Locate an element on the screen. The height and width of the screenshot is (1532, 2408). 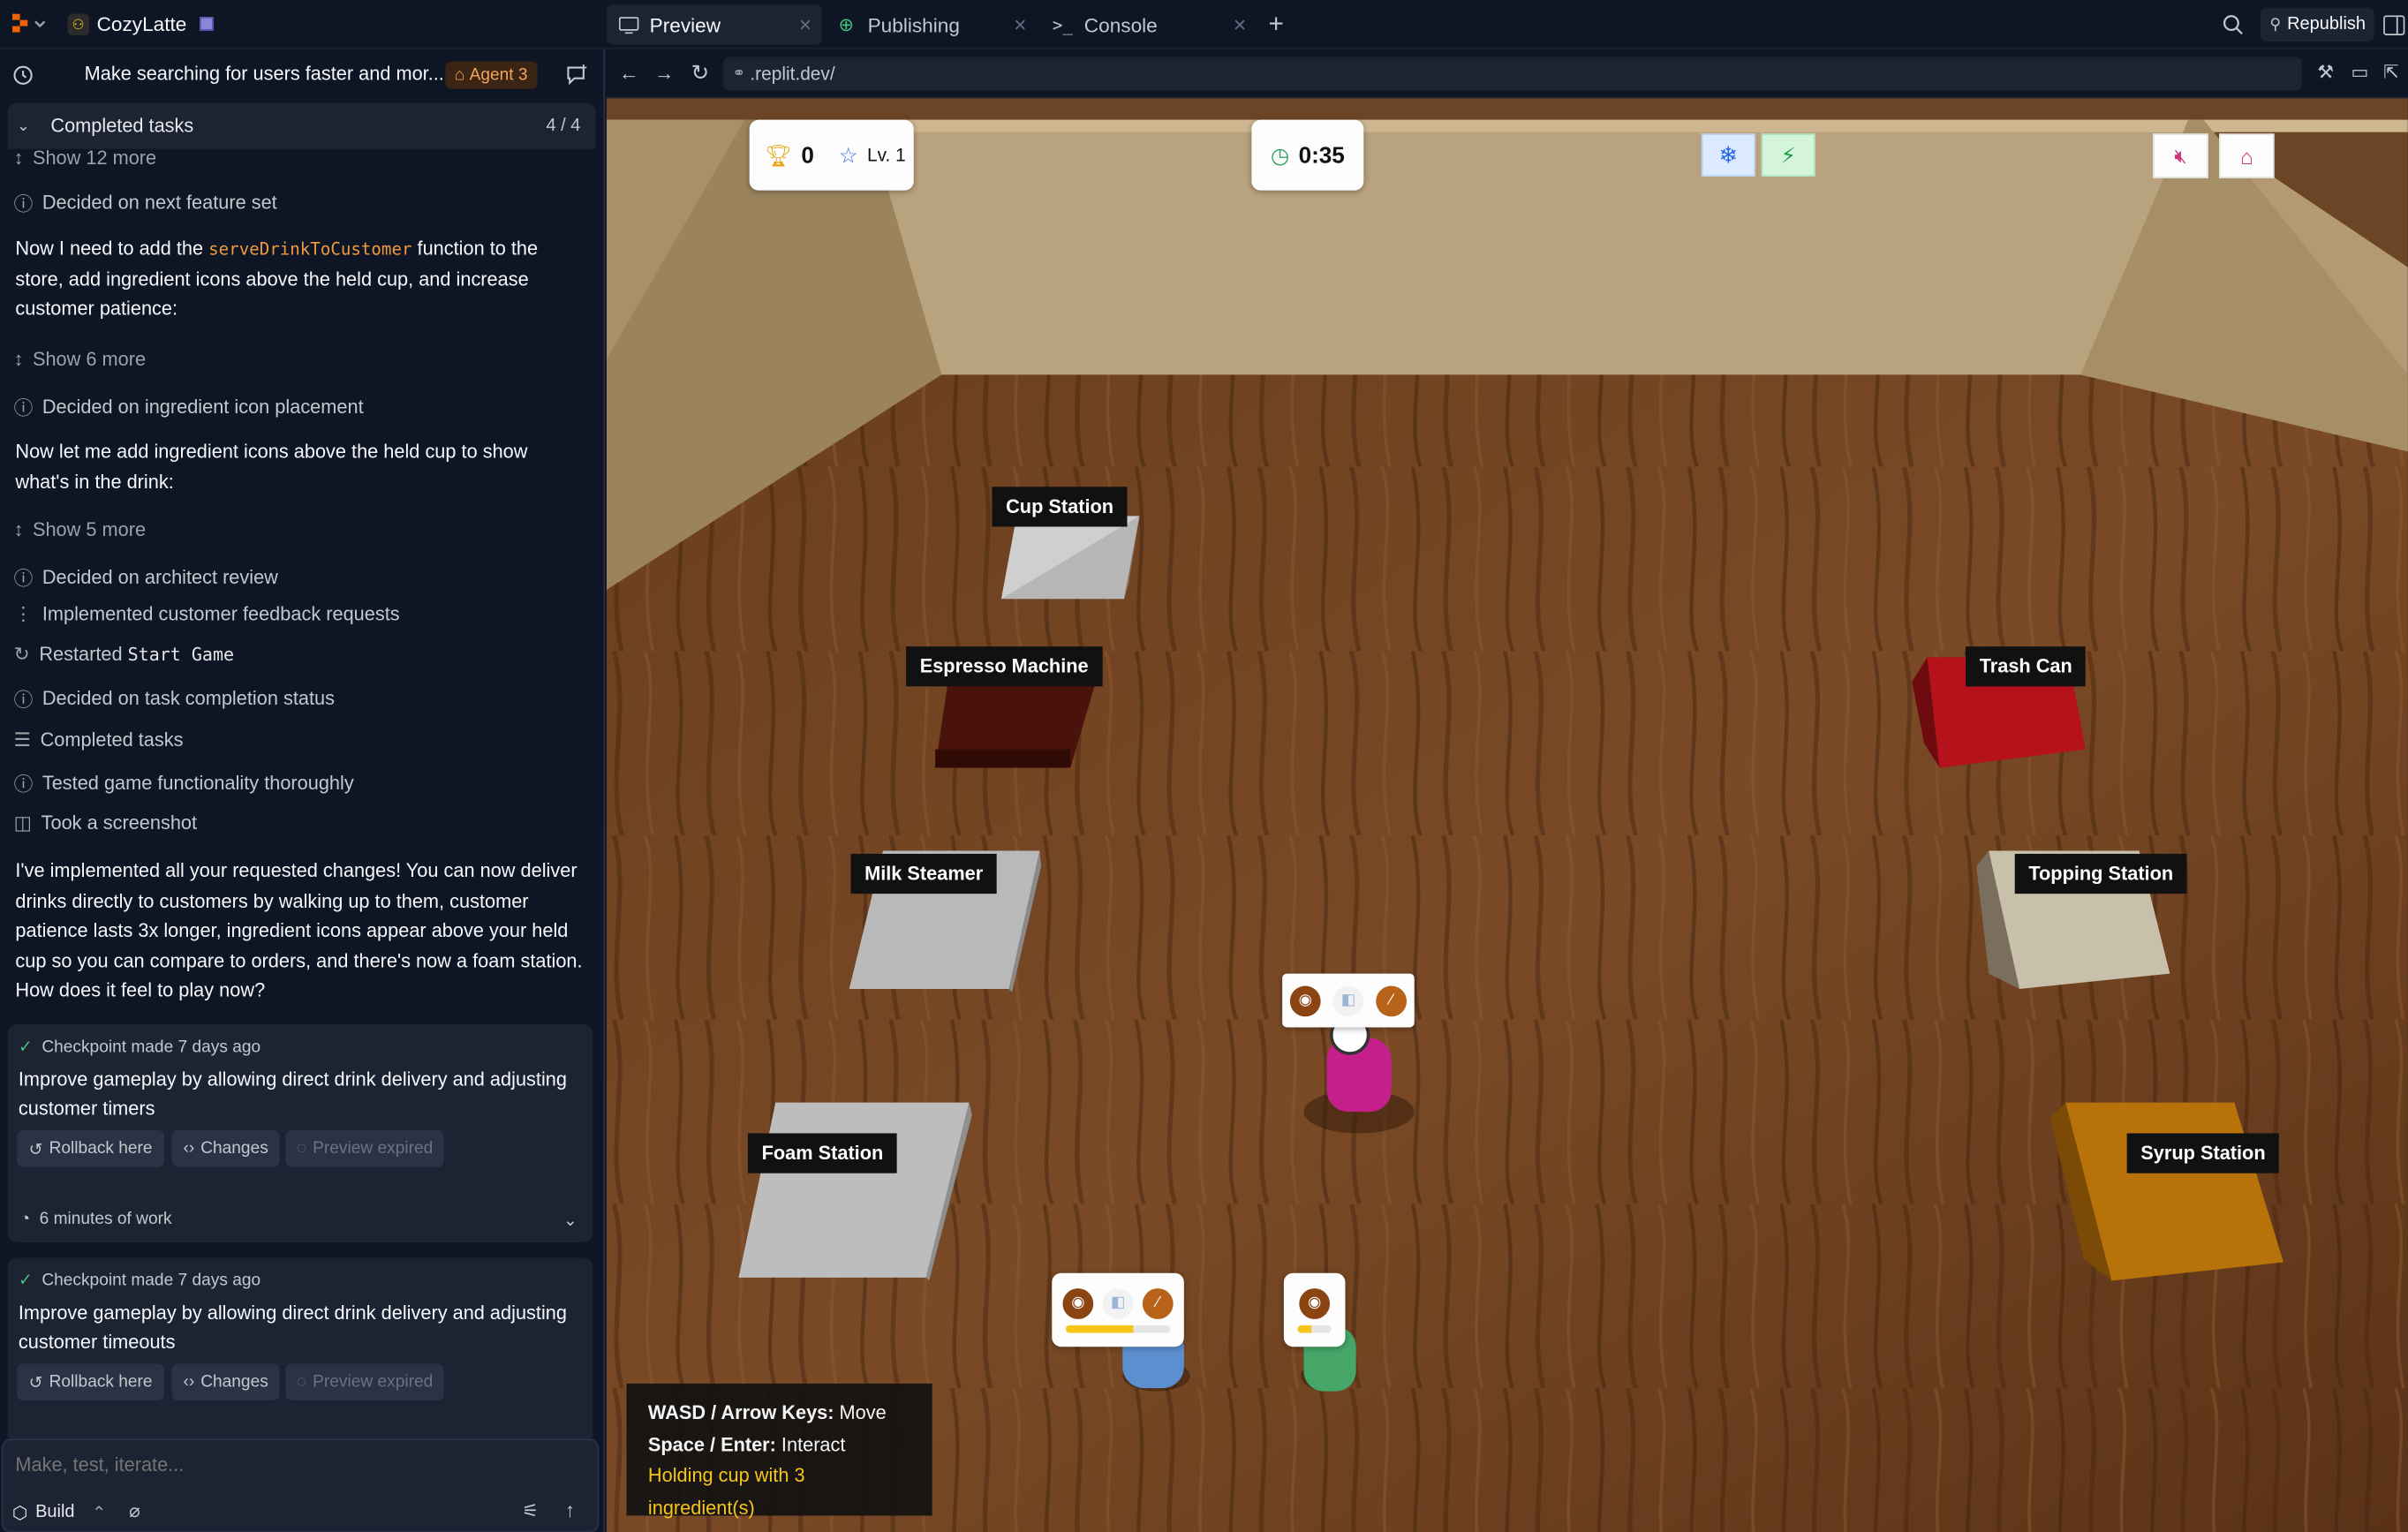
activity-item: ⓘ Decided on task completion status is located at coordinates (175, 698).